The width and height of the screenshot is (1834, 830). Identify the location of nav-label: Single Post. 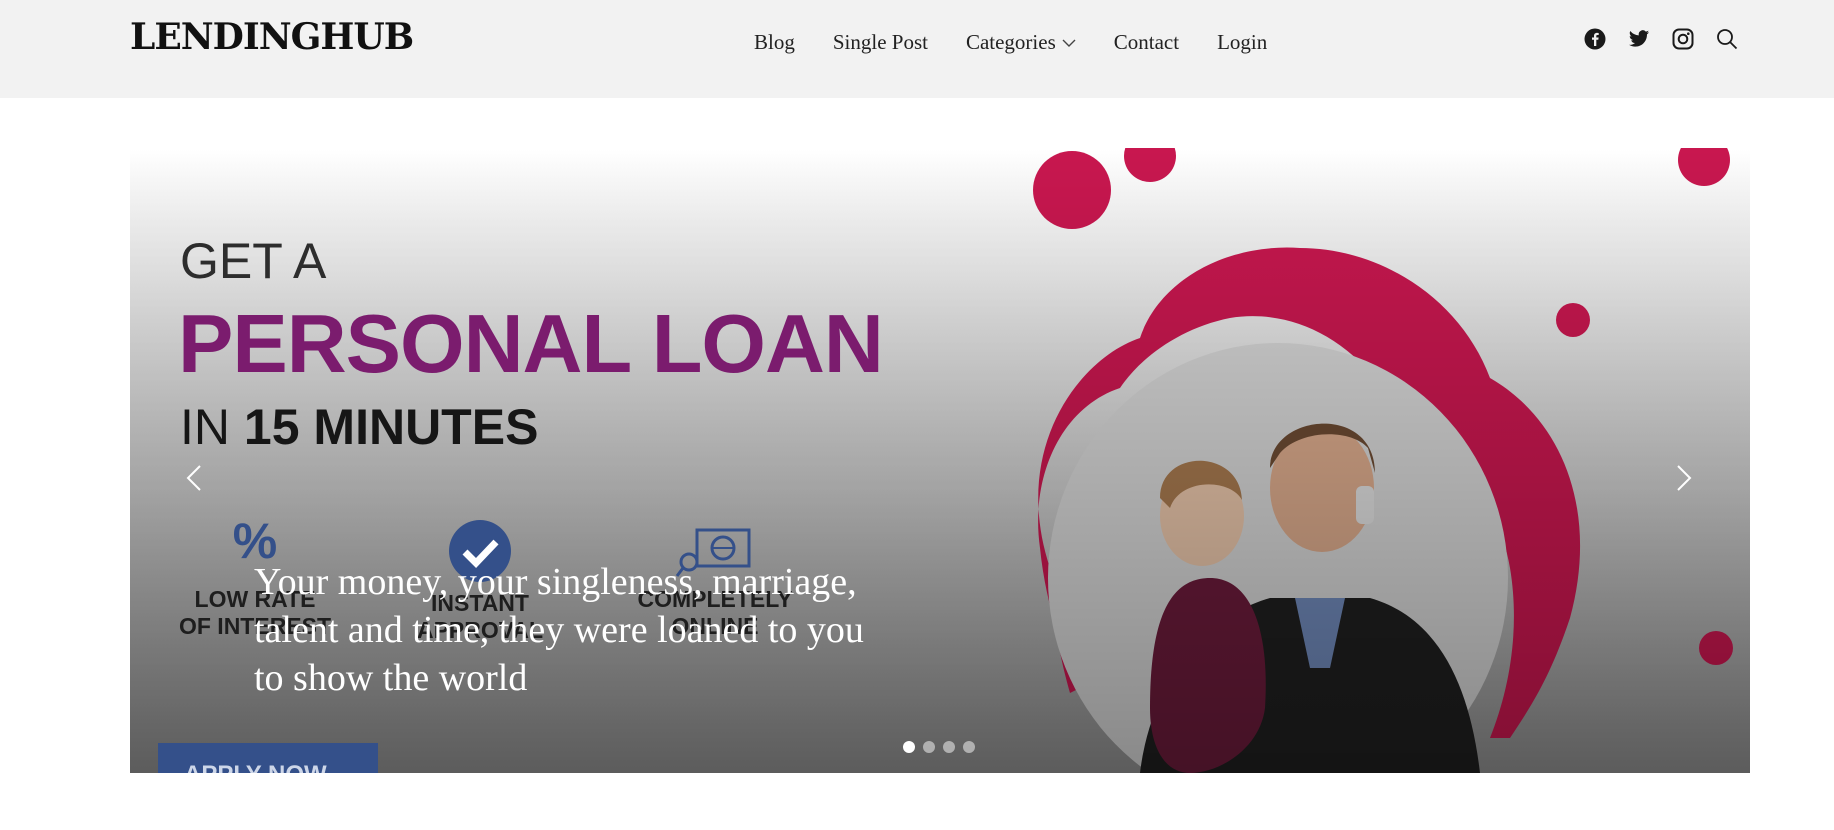
(880, 42).